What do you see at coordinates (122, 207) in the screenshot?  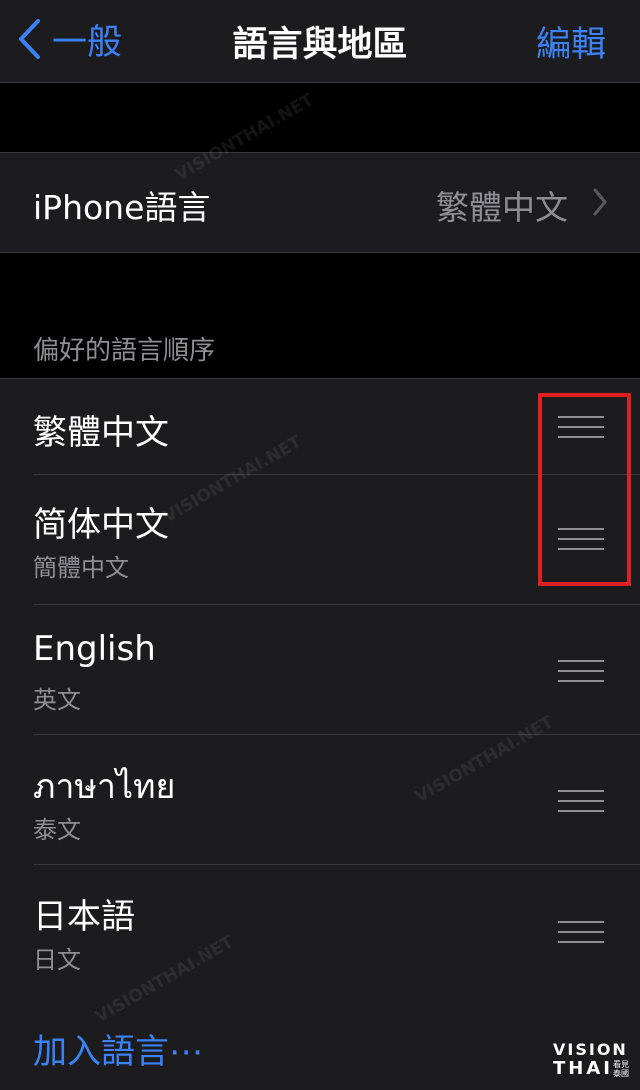 I see `iphone-language-label: iPhone語言` at bounding box center [122, 207].